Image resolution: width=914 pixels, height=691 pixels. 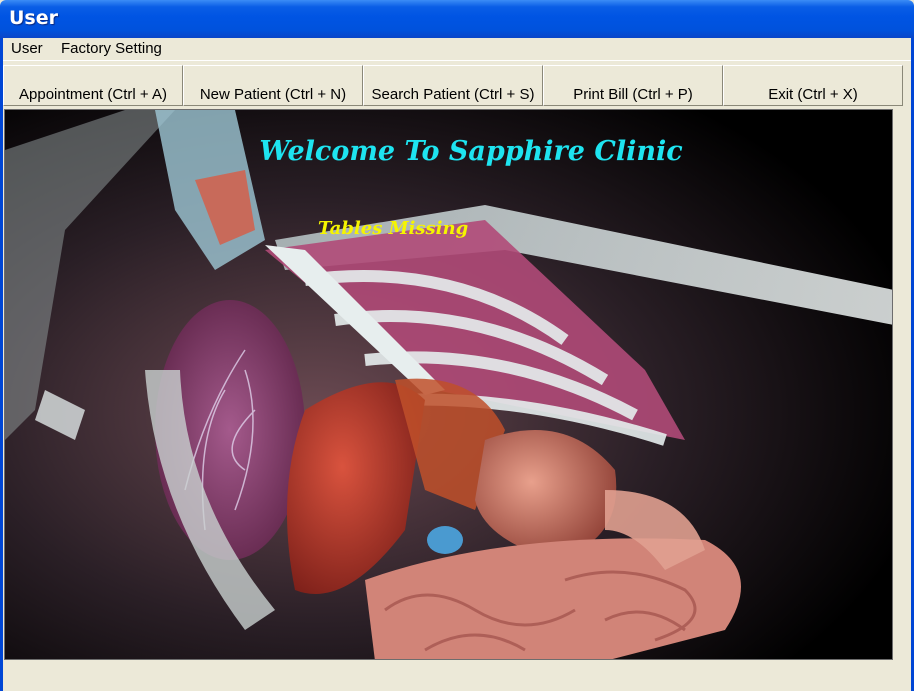 What do you see at coordinates (111, 48) in the screenshot?
I see `menu-factory-setting: Factory Setting` at bounding box center [111, 48].